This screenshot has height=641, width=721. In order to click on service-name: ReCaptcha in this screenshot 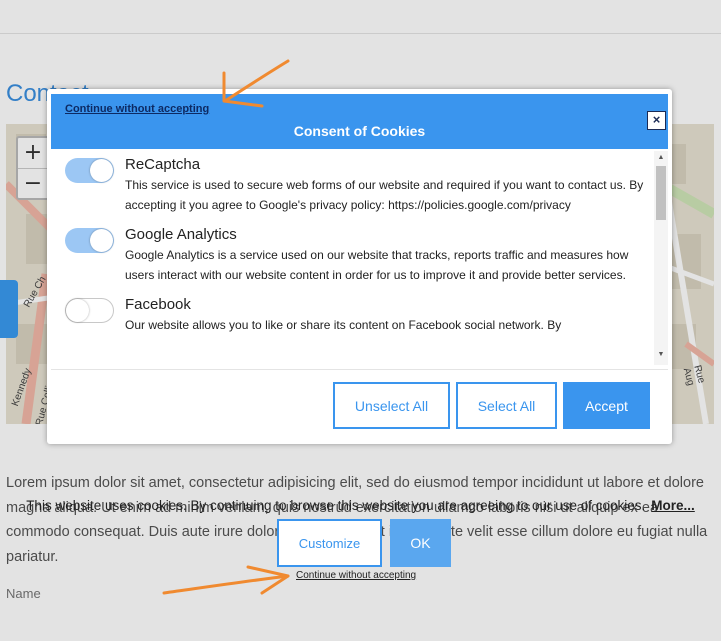, I will do `click(163, 164)`.